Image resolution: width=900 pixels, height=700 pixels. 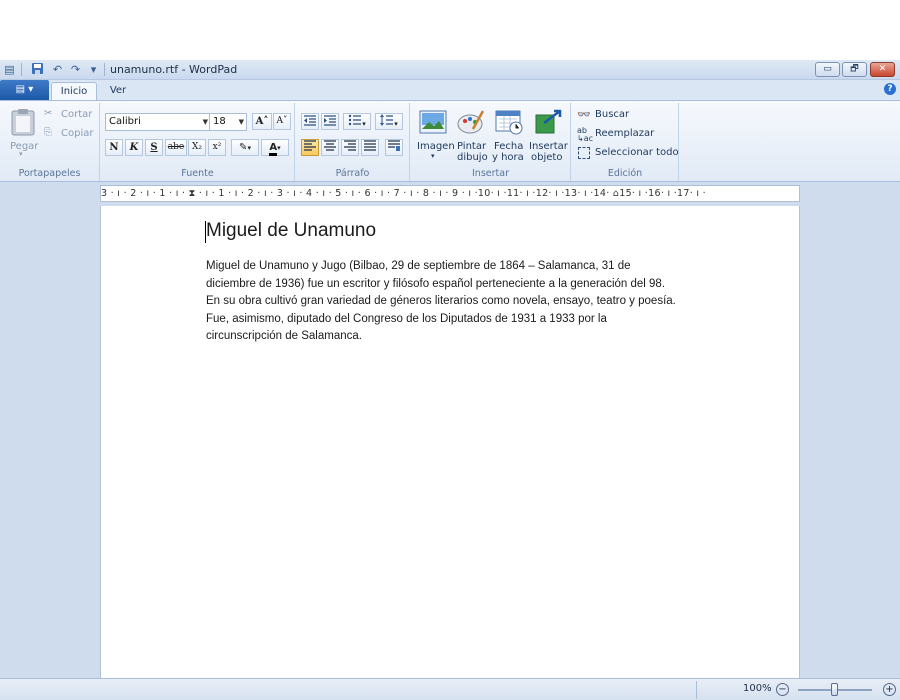 I want to click on replace-label: Reemplazar, so click(x=625, y=133).